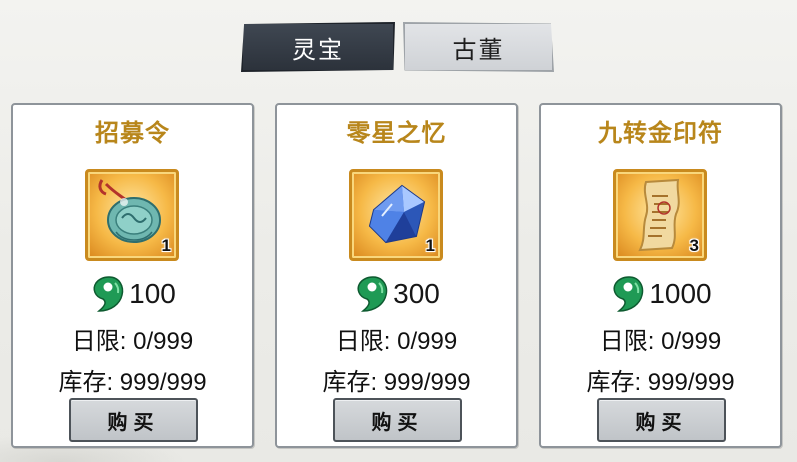 This screenshot has height=462, width=797. Describe the element at coordinates (132, 133) in the screenshot. I see `item-name: 招募令` at that location.